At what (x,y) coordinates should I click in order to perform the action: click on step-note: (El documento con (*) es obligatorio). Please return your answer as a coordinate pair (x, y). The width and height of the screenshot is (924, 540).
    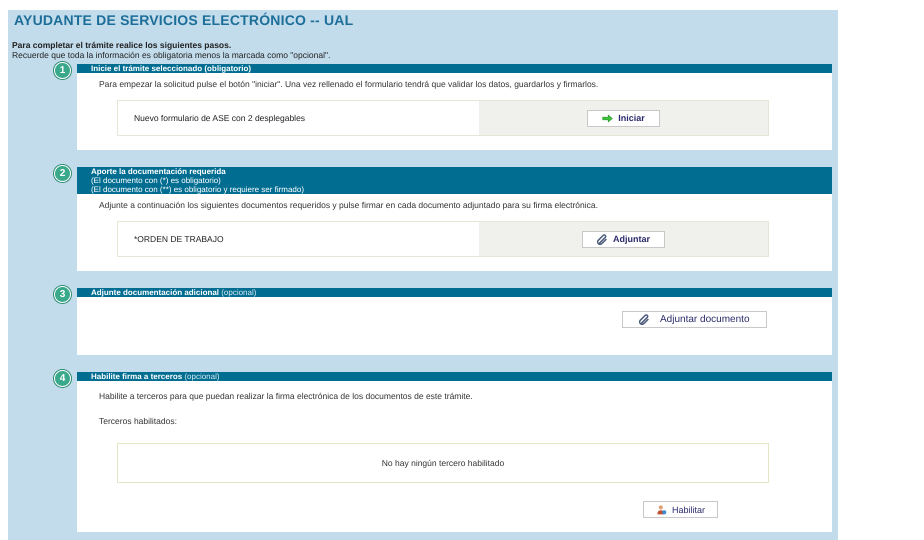
    Looking at the image, I should click on (156, 180).